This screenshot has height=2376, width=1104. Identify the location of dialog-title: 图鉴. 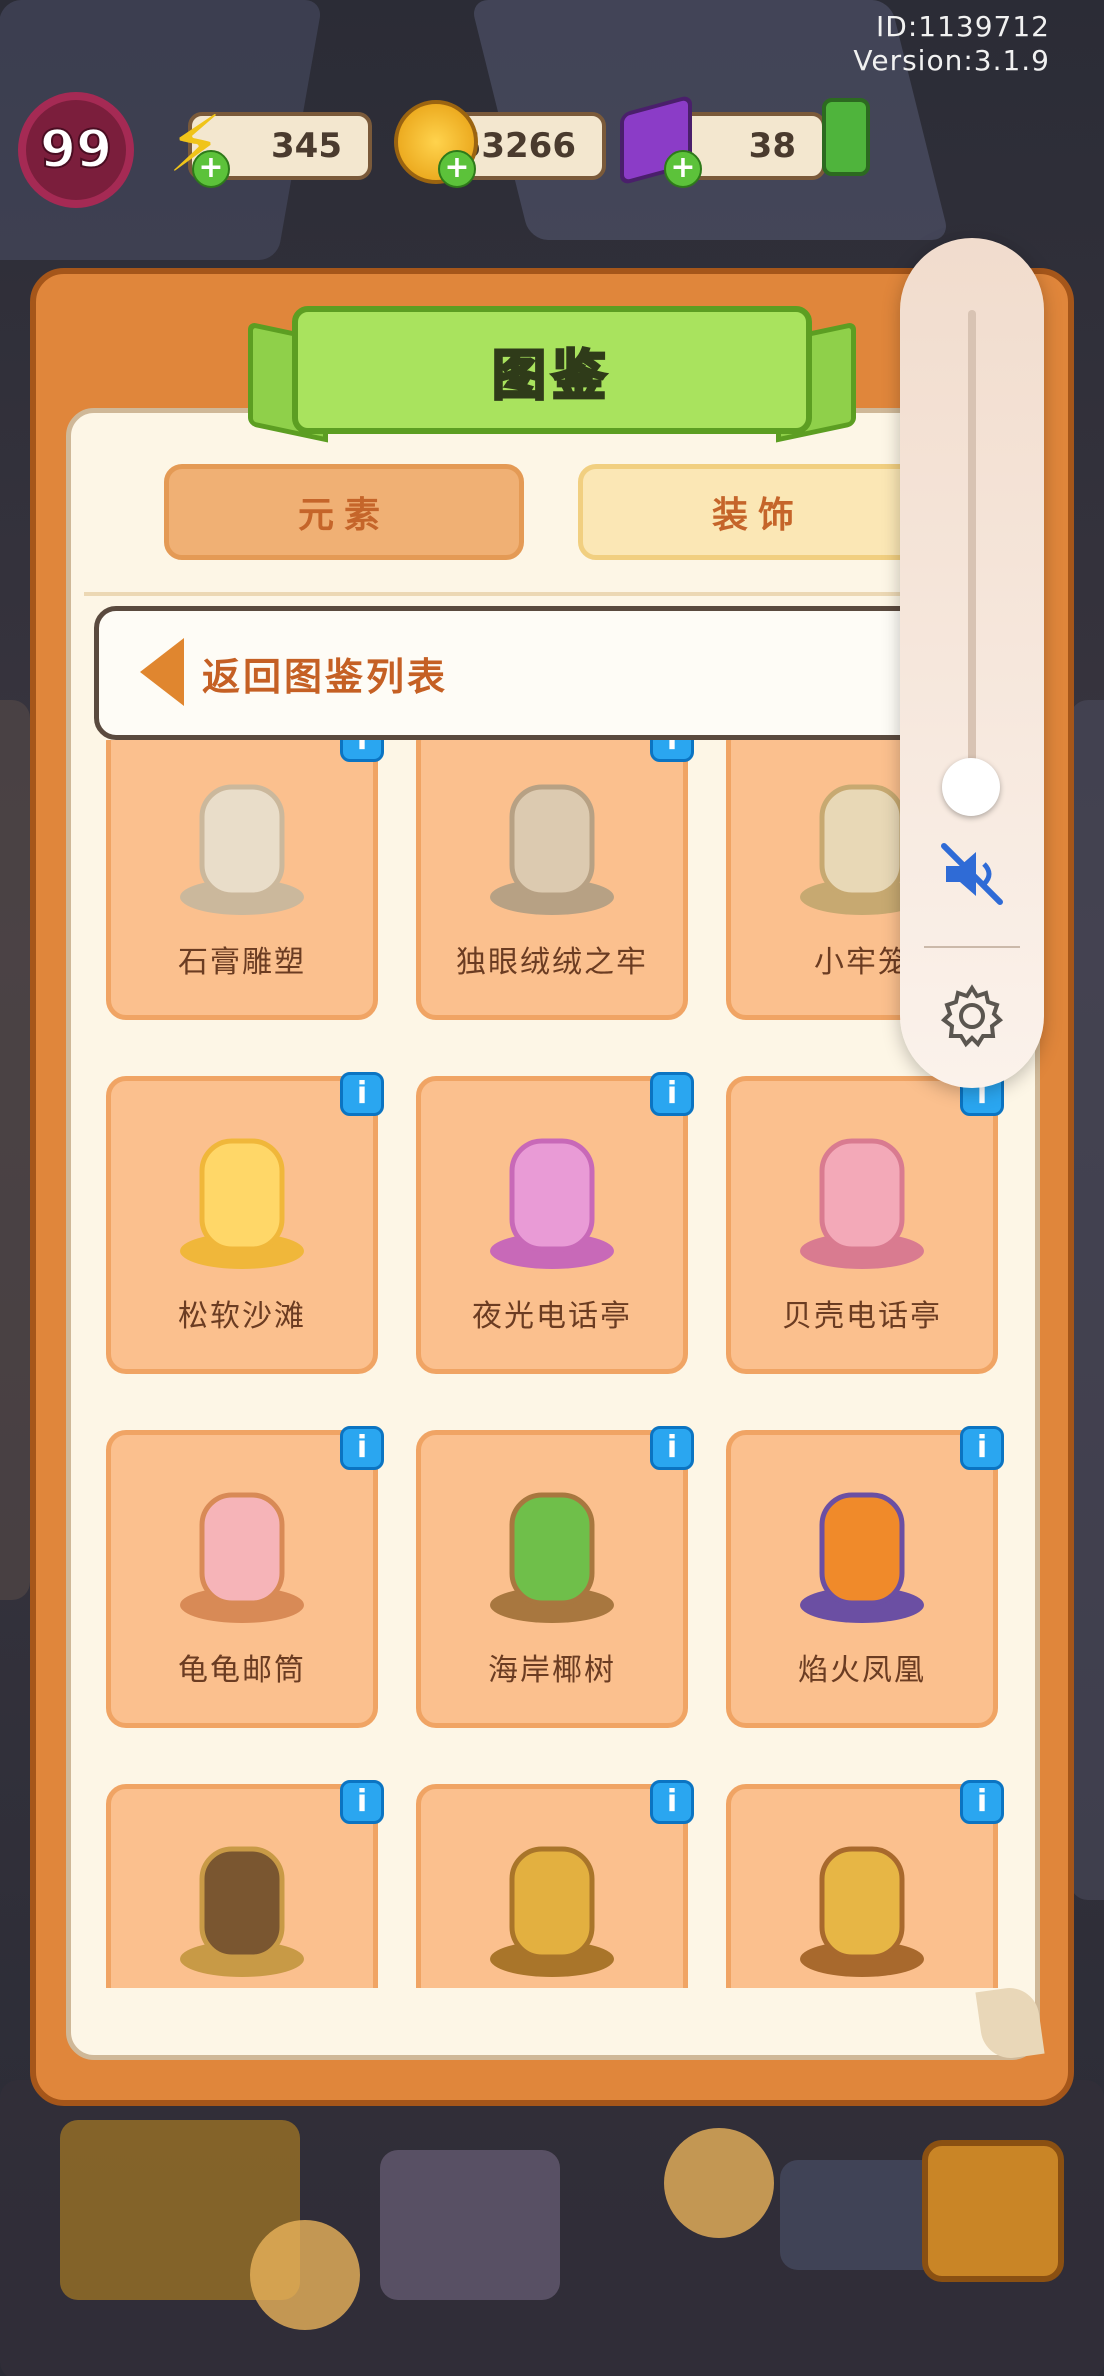
(551, 375).